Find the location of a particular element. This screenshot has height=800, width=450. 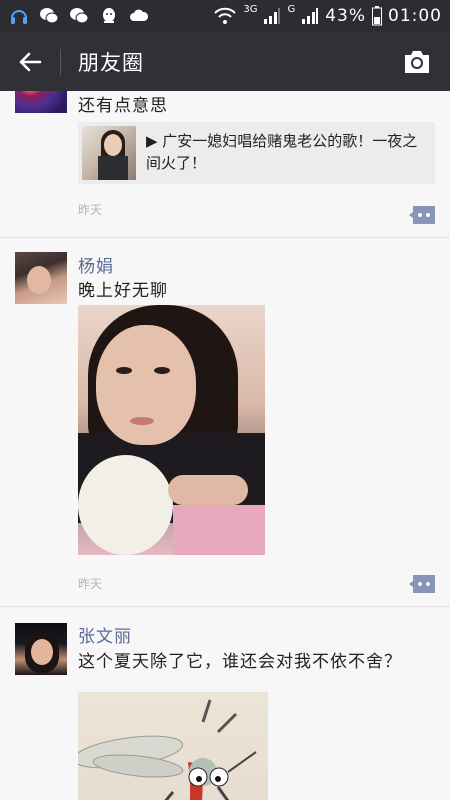

status-system: 3G G 43% 01:00 is located at coordinates (327, 16).